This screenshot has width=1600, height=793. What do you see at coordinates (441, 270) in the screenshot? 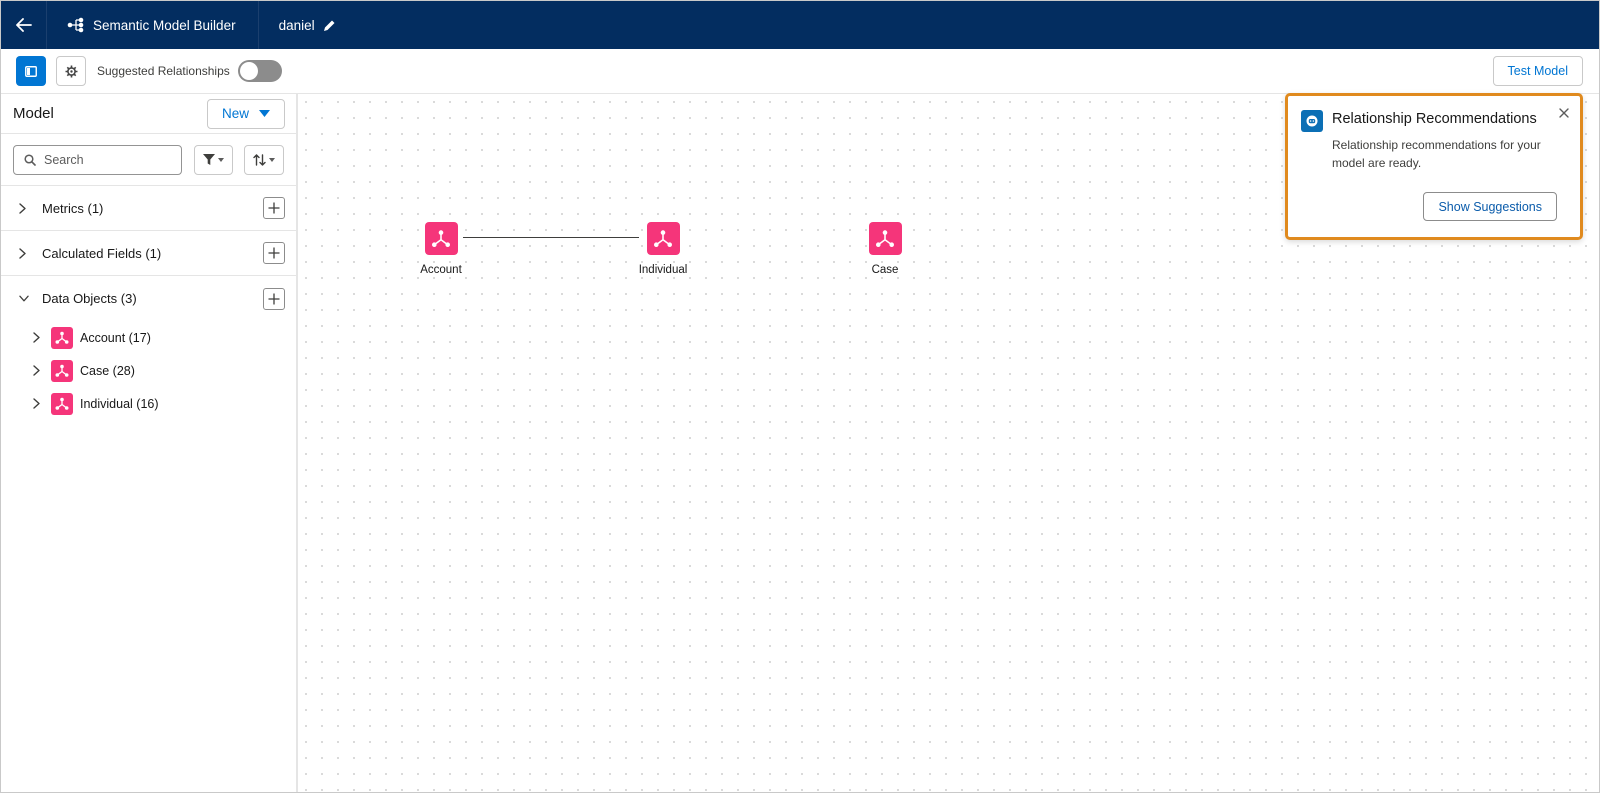
I see `node-label: Account` at bounding box center [441, 270].